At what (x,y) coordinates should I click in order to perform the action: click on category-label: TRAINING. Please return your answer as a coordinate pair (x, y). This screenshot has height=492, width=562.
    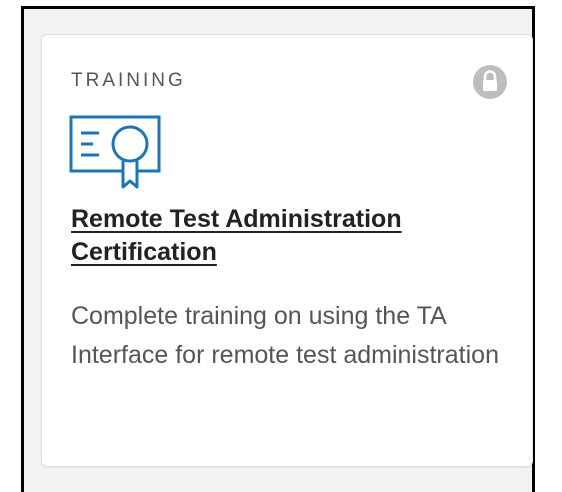
    Looking at the image, I should click on (128, 80).